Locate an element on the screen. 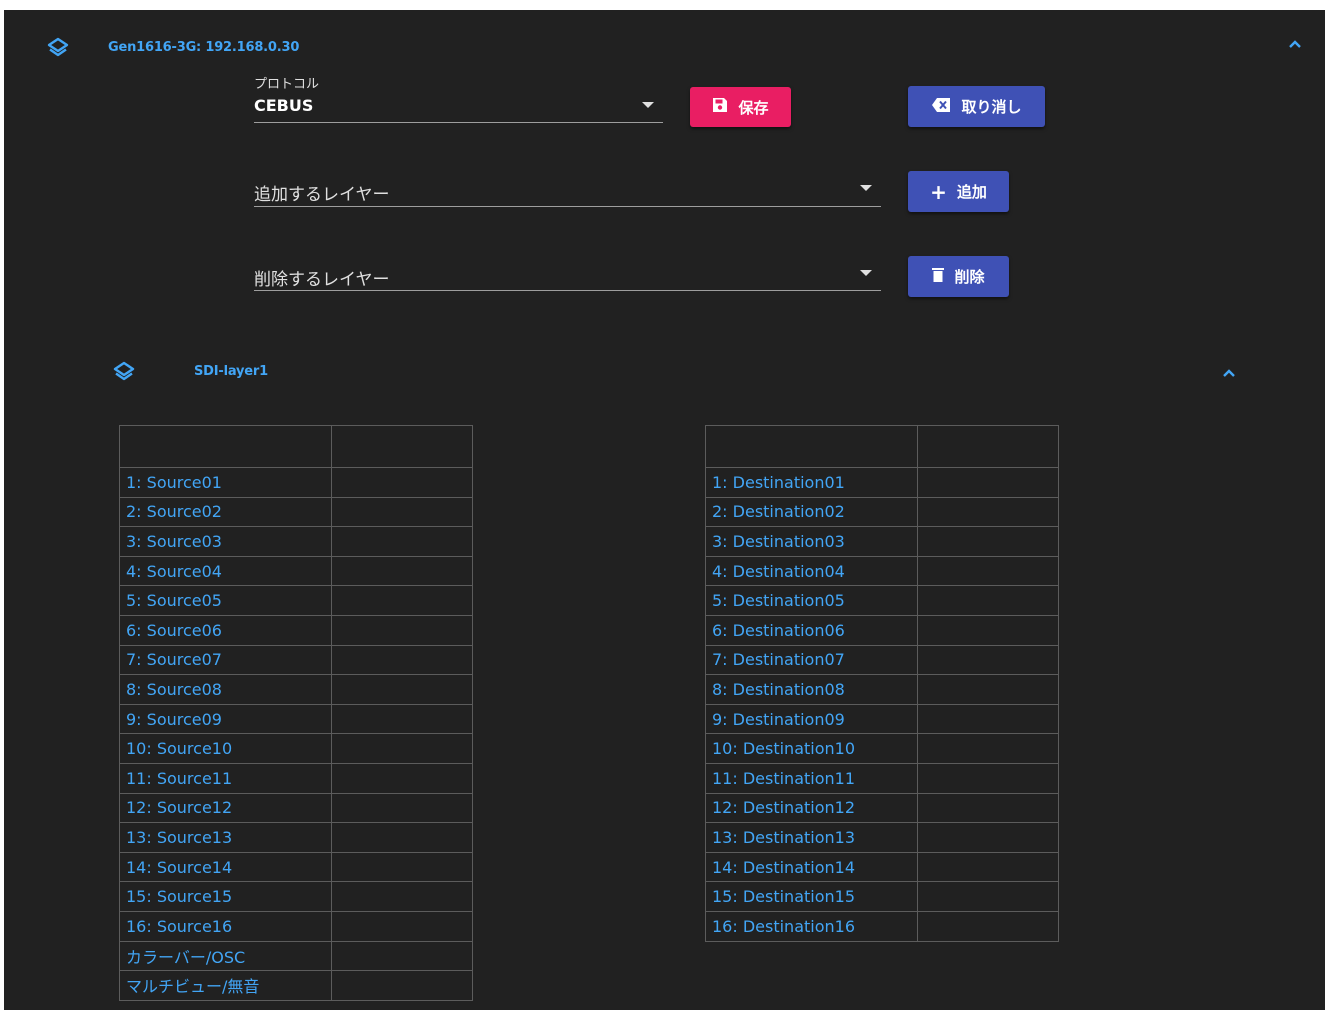 The width and height of the screenshot is (1329, 1010). source-row: 10: Source10 is located at coordinates (296, 748).